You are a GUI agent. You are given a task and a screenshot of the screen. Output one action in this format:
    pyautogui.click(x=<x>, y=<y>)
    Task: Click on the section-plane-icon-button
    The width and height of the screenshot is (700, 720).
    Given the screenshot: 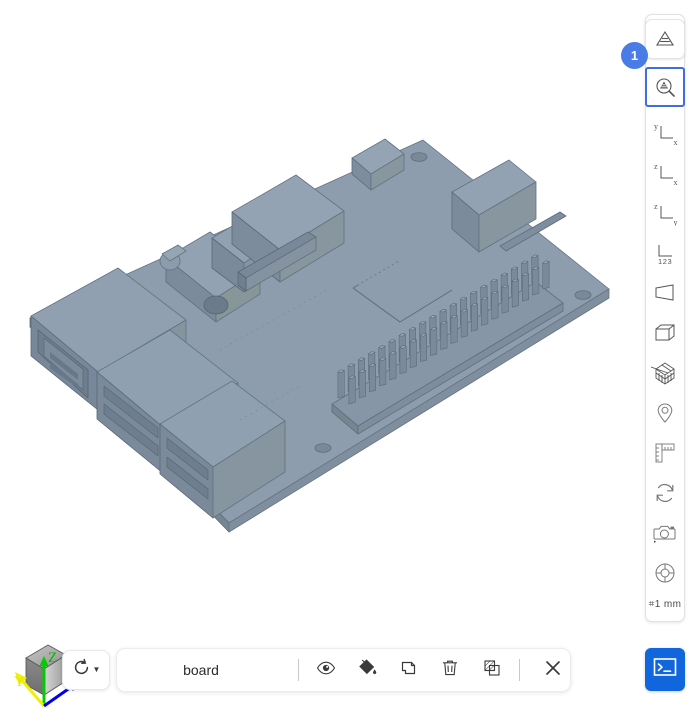 What is the action you would take?
    pyautogui.click(x=665, y=39)
    